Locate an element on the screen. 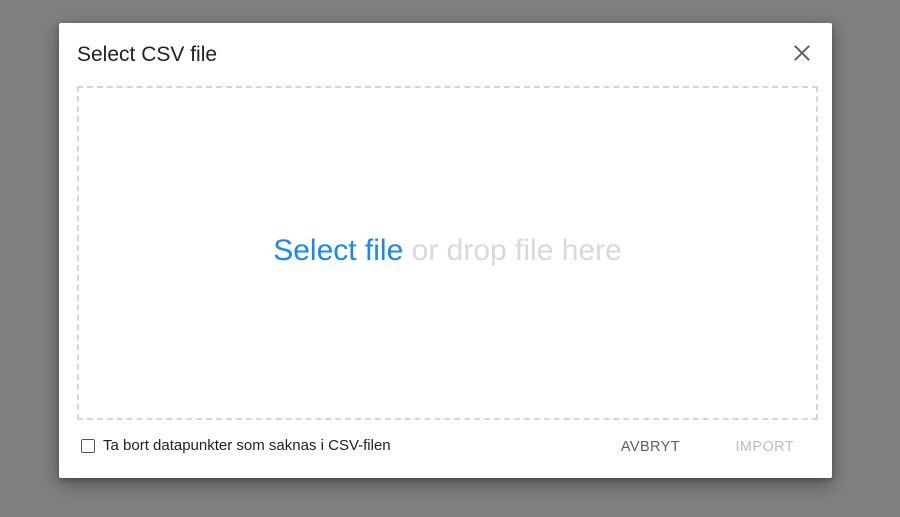 Image resolution: width=900 pixels, height=517 pixels. close-button is located at coordinates (802, 53).